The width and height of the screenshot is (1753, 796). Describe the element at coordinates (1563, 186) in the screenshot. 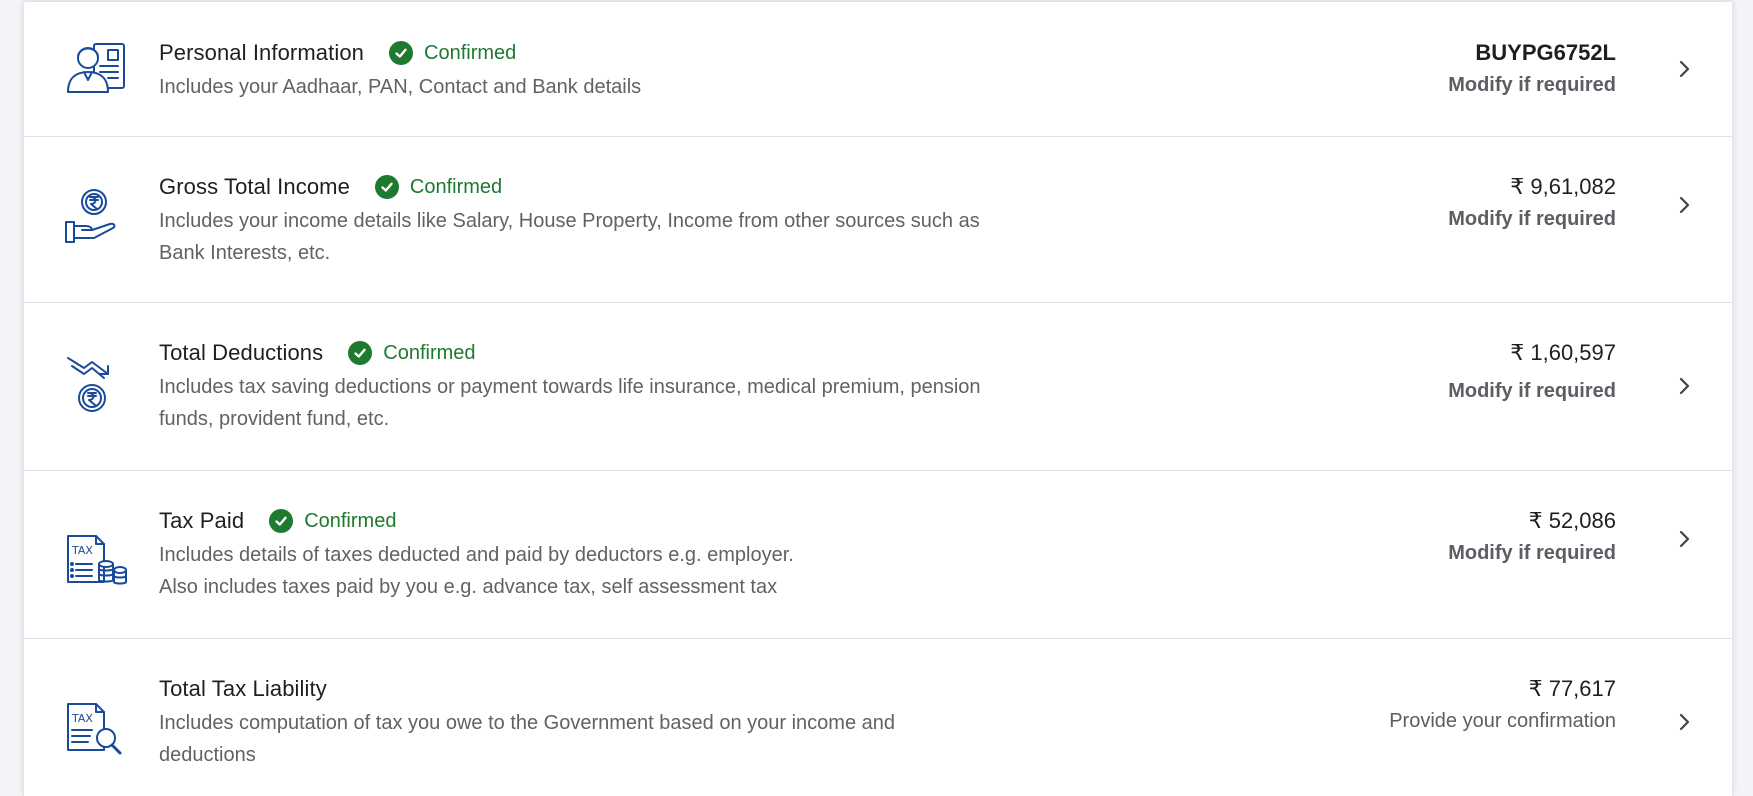

I see `income-value: ₹ 9,61,082` at that location.